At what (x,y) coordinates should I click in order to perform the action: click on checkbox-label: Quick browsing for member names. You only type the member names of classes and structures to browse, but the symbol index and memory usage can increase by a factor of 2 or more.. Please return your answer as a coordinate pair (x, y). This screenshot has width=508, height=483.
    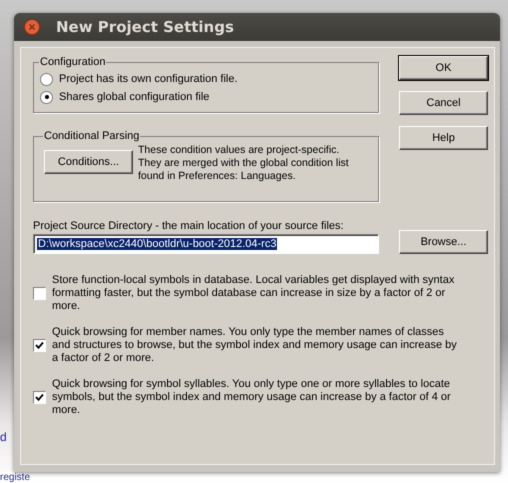
    Looking at the image, I should click on (254, 345).